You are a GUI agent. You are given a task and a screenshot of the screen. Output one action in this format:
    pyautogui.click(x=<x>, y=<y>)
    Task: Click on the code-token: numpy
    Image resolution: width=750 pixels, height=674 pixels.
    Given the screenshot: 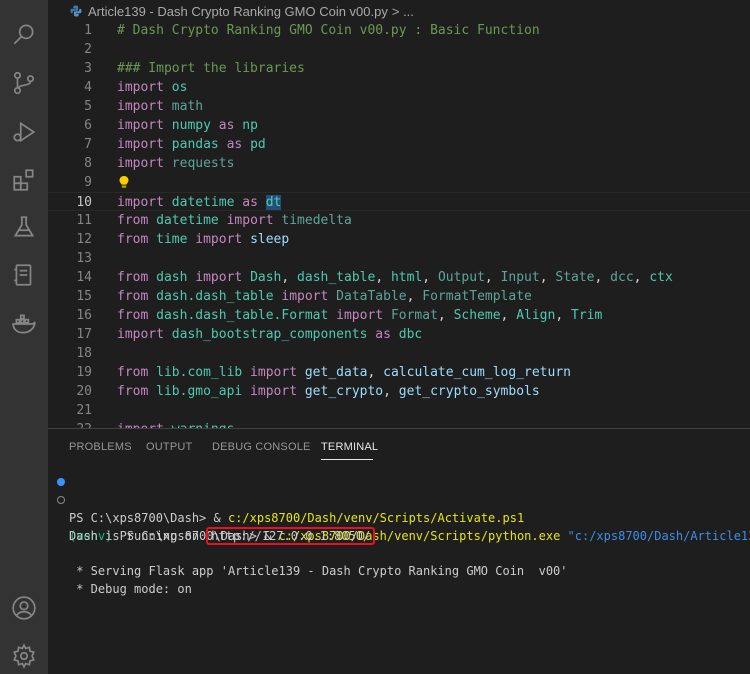 What is the action you would take?
    pyautogui.click(x=191, y=125)
    